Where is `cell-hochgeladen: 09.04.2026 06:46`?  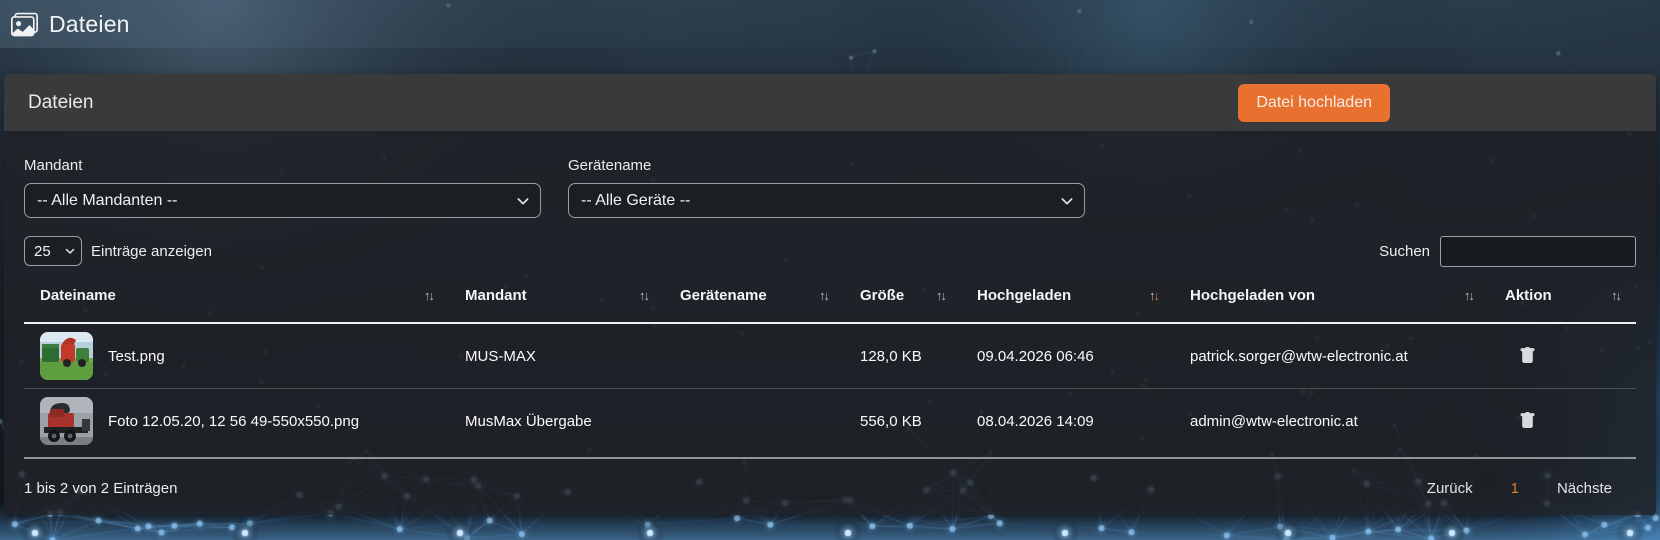
cell-hochgeladen: 09.04.2026 06:46 is located at coordinates (1067, 356).